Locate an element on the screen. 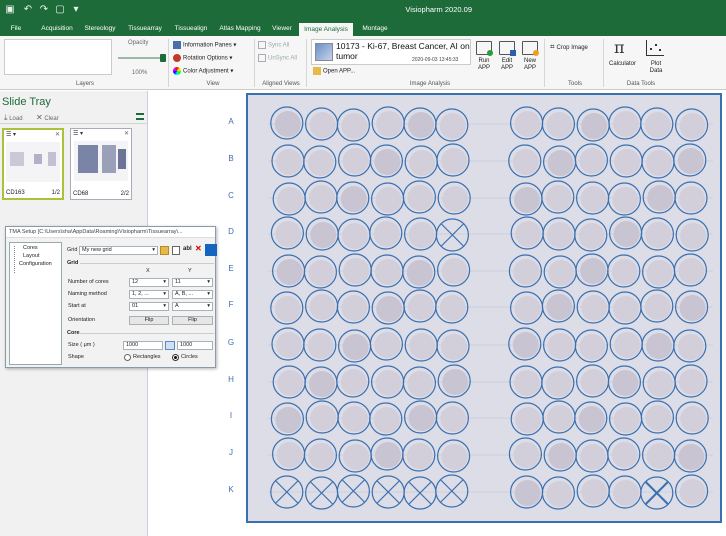  tma-core-f09 is located at coordinates (593, 307).